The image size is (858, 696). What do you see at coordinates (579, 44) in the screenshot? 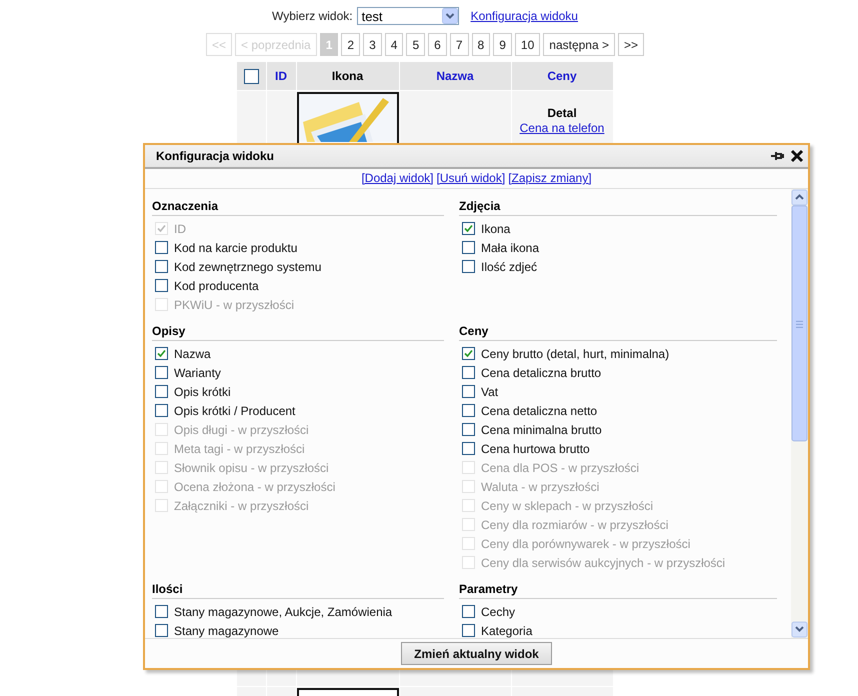
I see `page-button: następna >` at bounding box center [579, 44].